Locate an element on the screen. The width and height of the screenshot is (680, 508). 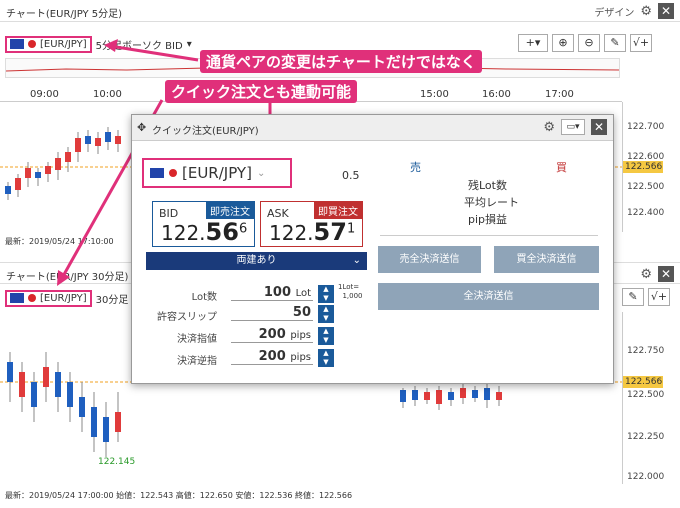
chart1-footer: 最新：2019/05/24 17:10:00 is located at coordinates (59, 241).